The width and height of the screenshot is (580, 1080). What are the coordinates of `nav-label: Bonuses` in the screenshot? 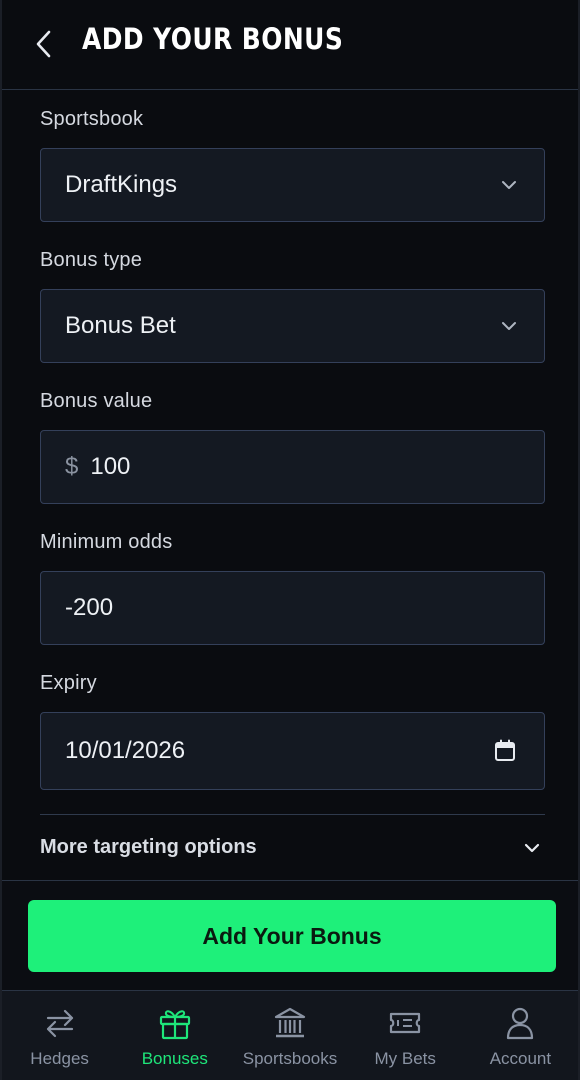 It's located at (174, 1058).